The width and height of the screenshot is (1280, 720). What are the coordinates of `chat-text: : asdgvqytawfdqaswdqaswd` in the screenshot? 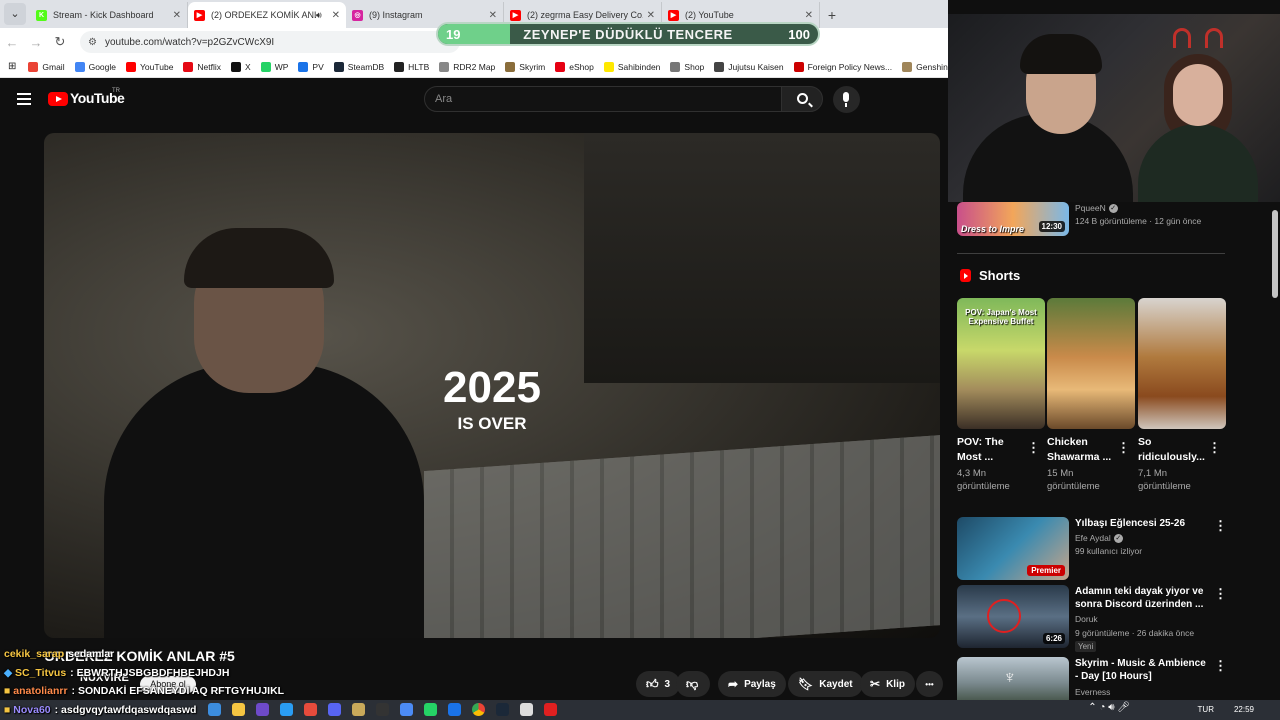 It's located at (125, 710).